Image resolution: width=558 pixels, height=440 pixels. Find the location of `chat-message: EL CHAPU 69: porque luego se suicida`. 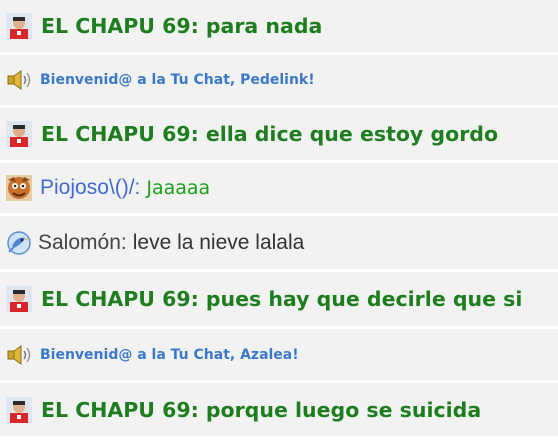

chat-message: EL CHAPU 69: porque luego se suicida is located at coordinates (279, 409).